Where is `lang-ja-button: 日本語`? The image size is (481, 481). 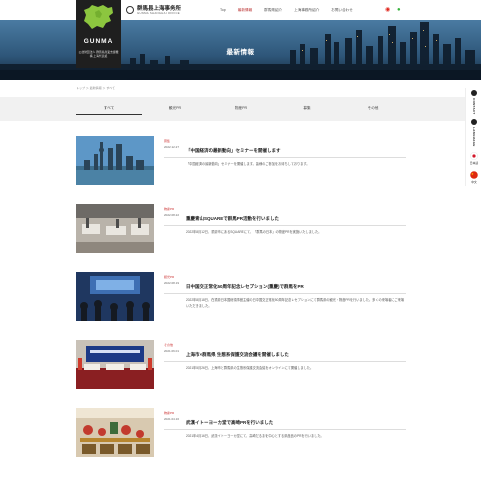
lang-ja-button: 日本語 is located at coordinates (473, 157).